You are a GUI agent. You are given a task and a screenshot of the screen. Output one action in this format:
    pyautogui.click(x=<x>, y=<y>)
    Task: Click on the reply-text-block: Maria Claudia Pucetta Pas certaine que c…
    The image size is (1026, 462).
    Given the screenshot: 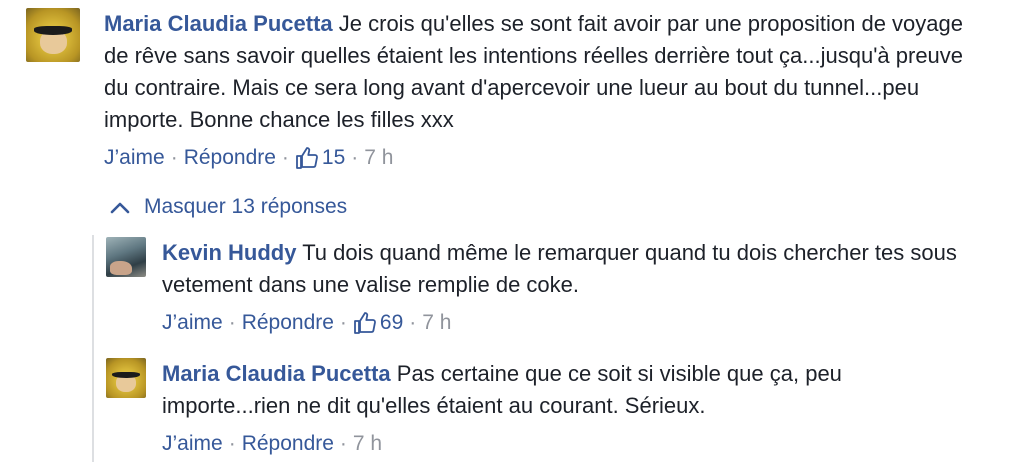 What is the action you would take?
    pyautogui.click(x=562, y=390)
    